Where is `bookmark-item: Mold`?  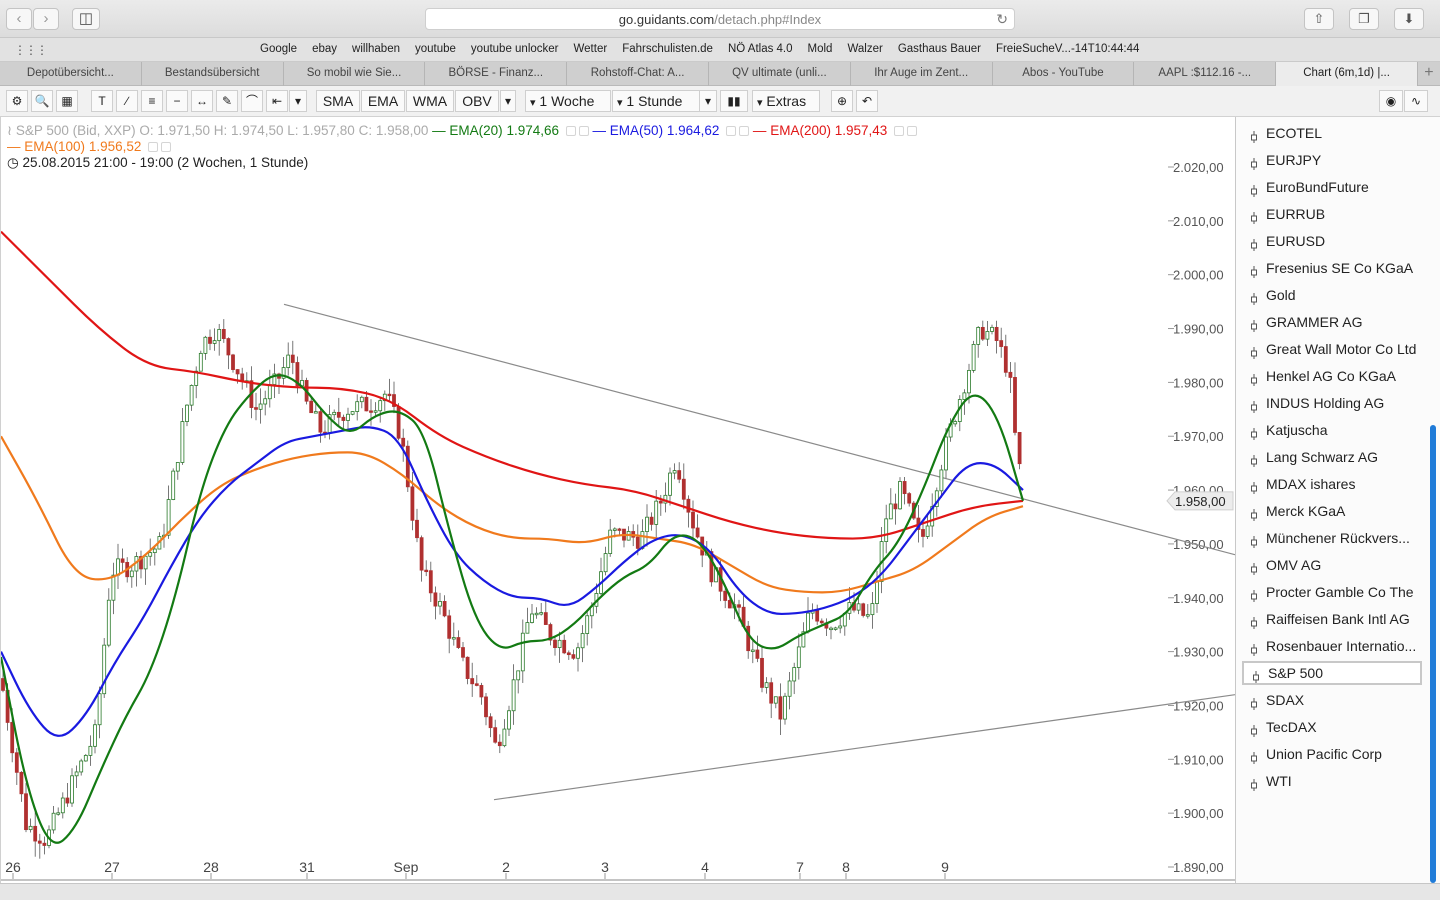
bookmark-item: Mold is located at coordinates (820, 49).